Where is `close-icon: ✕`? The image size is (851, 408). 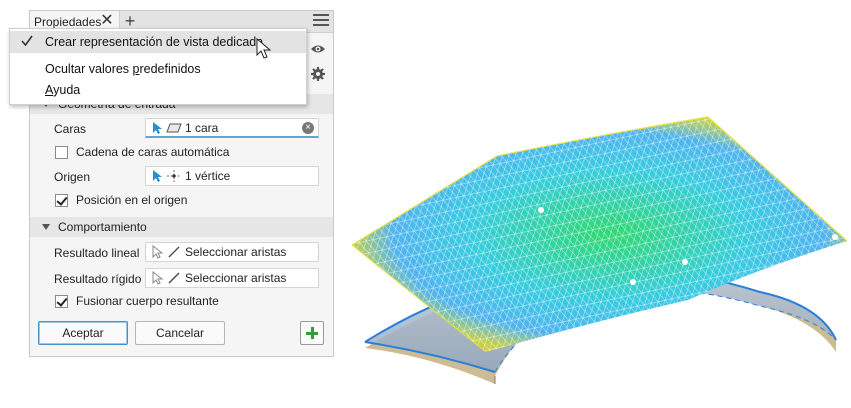
close-icon: ✕ is located at coordinates (107, 21).